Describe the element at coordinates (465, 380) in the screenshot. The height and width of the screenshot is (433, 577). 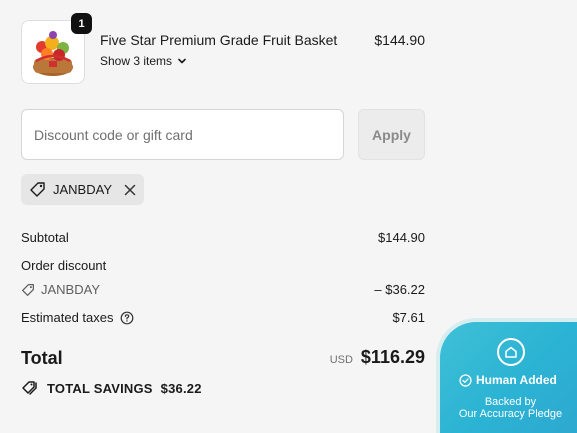
I see `check-circle-icon` at that location.